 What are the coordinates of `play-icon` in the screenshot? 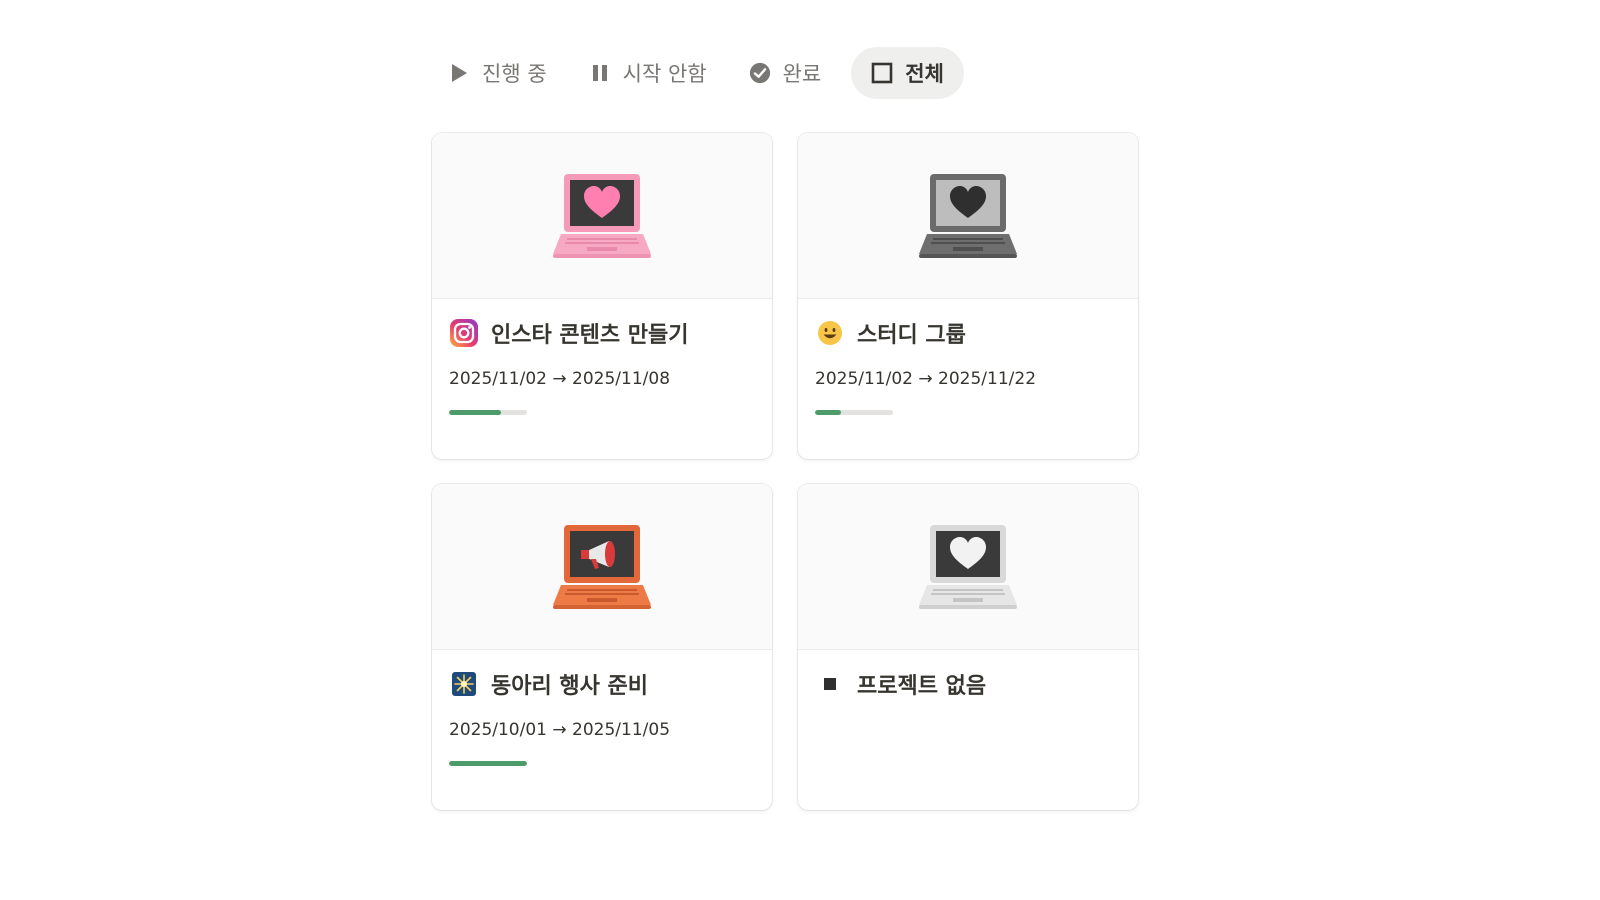 It's located at (459, 73).